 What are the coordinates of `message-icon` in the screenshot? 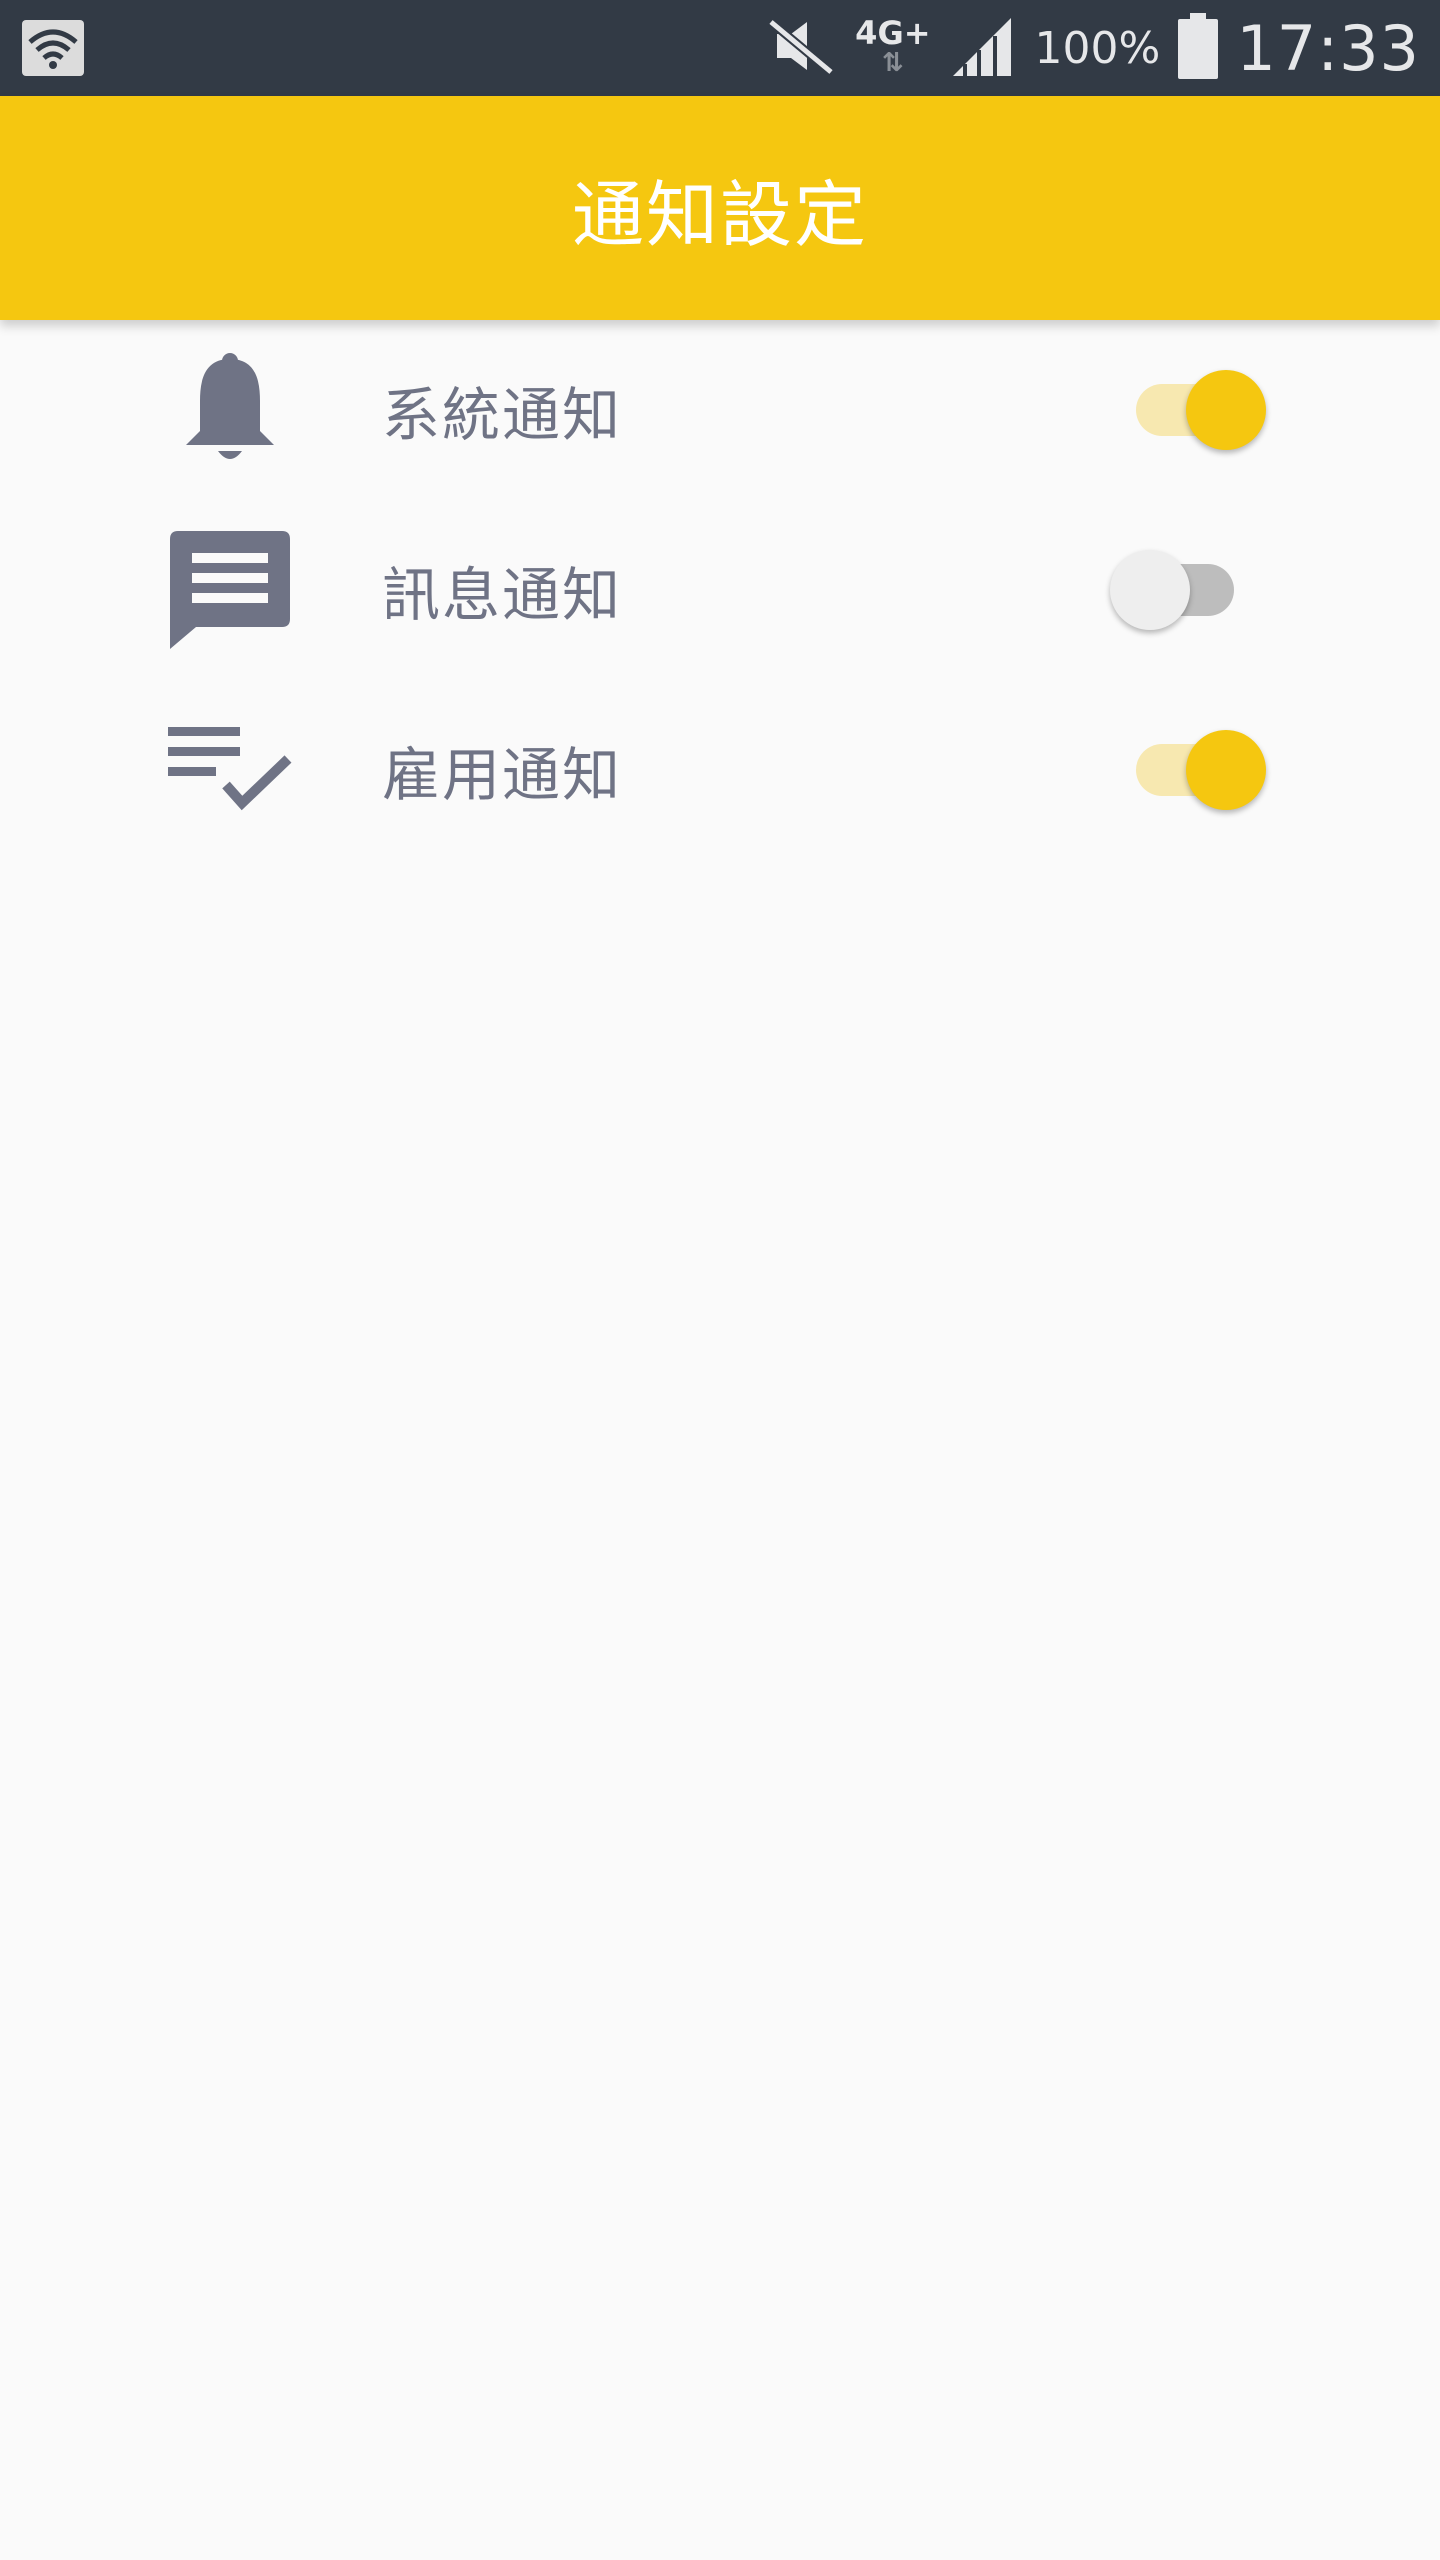 It's located at (230, 590).